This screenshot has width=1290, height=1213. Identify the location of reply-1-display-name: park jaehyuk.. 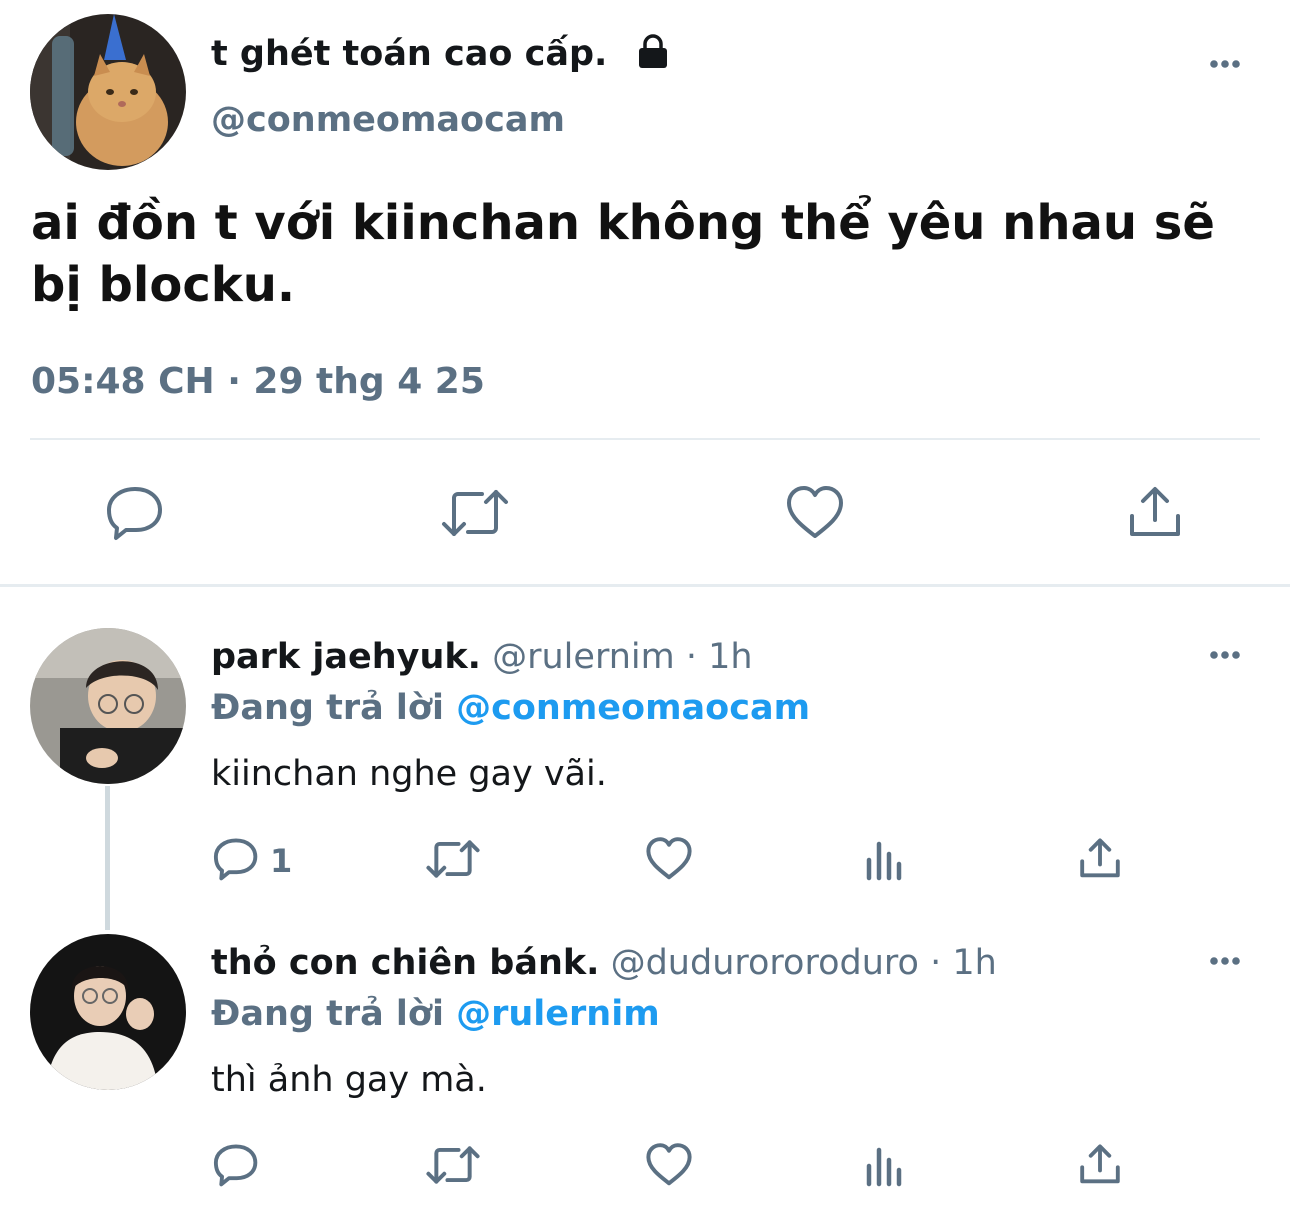
(346, 657).